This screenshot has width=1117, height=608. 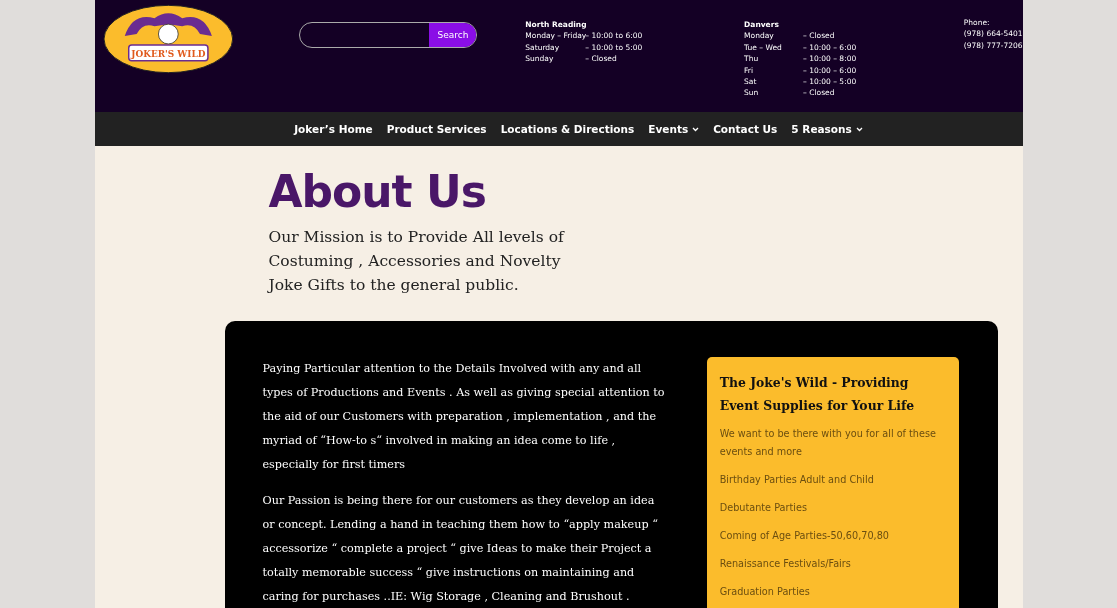 What do you see at coordinates (460, 549) in the screenshot?
I see `body-paragraph: Our Passion is being there for our customers as they develop an idea or concept. Lending a hand in teaching them how to “apply makeup “ accessorize “ complete a project “ give Ideas to make their Project a totally memorable success “ give instructions on maintaining and caring for purchases ..IE: Wig Storage , Cleaning and Brushout .` at bounding box center [460, 549].